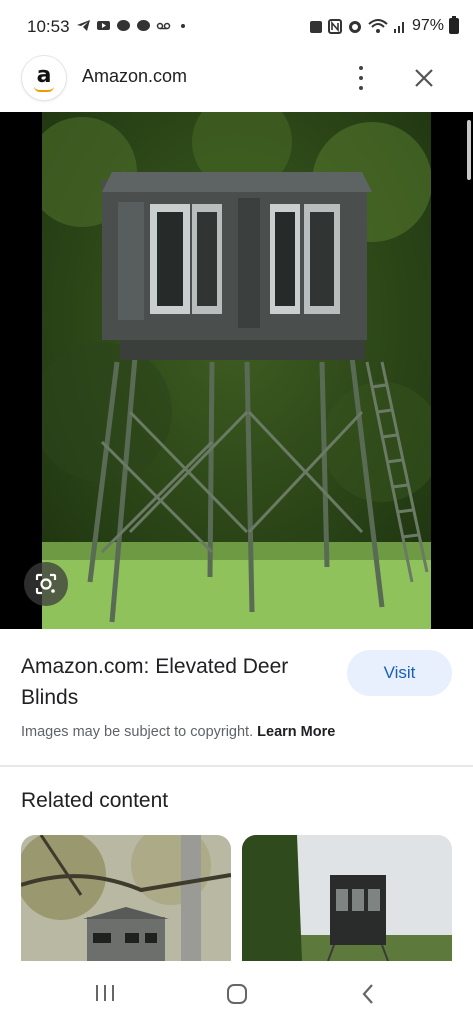  I want to click on voicemail-icon, so click(163, 26).